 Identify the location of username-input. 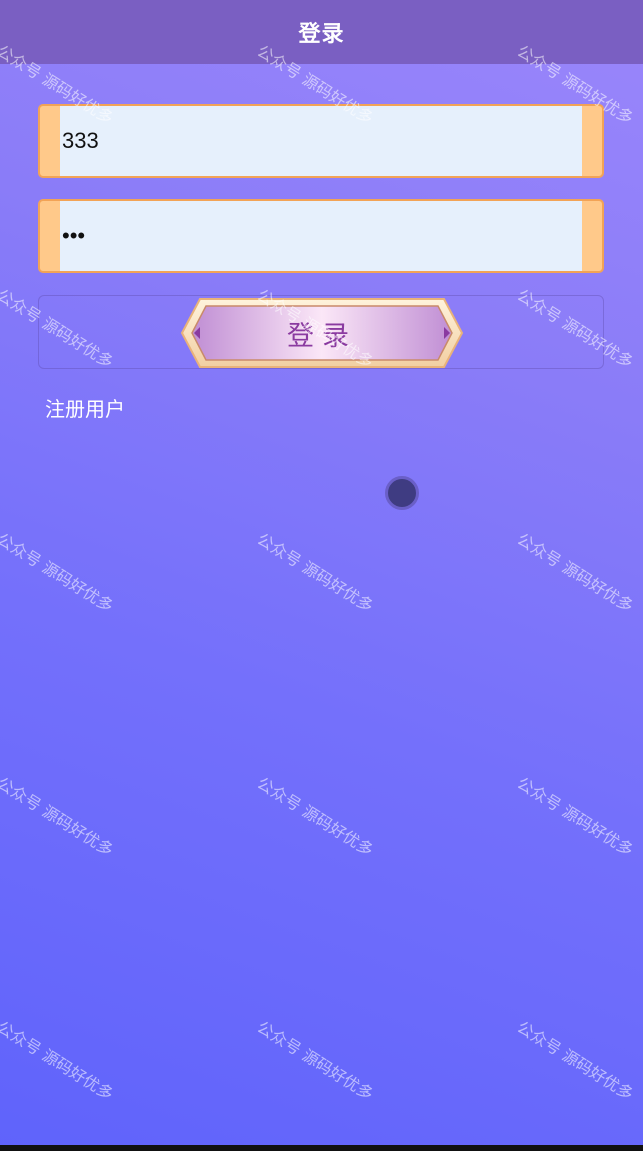
(321, 141).